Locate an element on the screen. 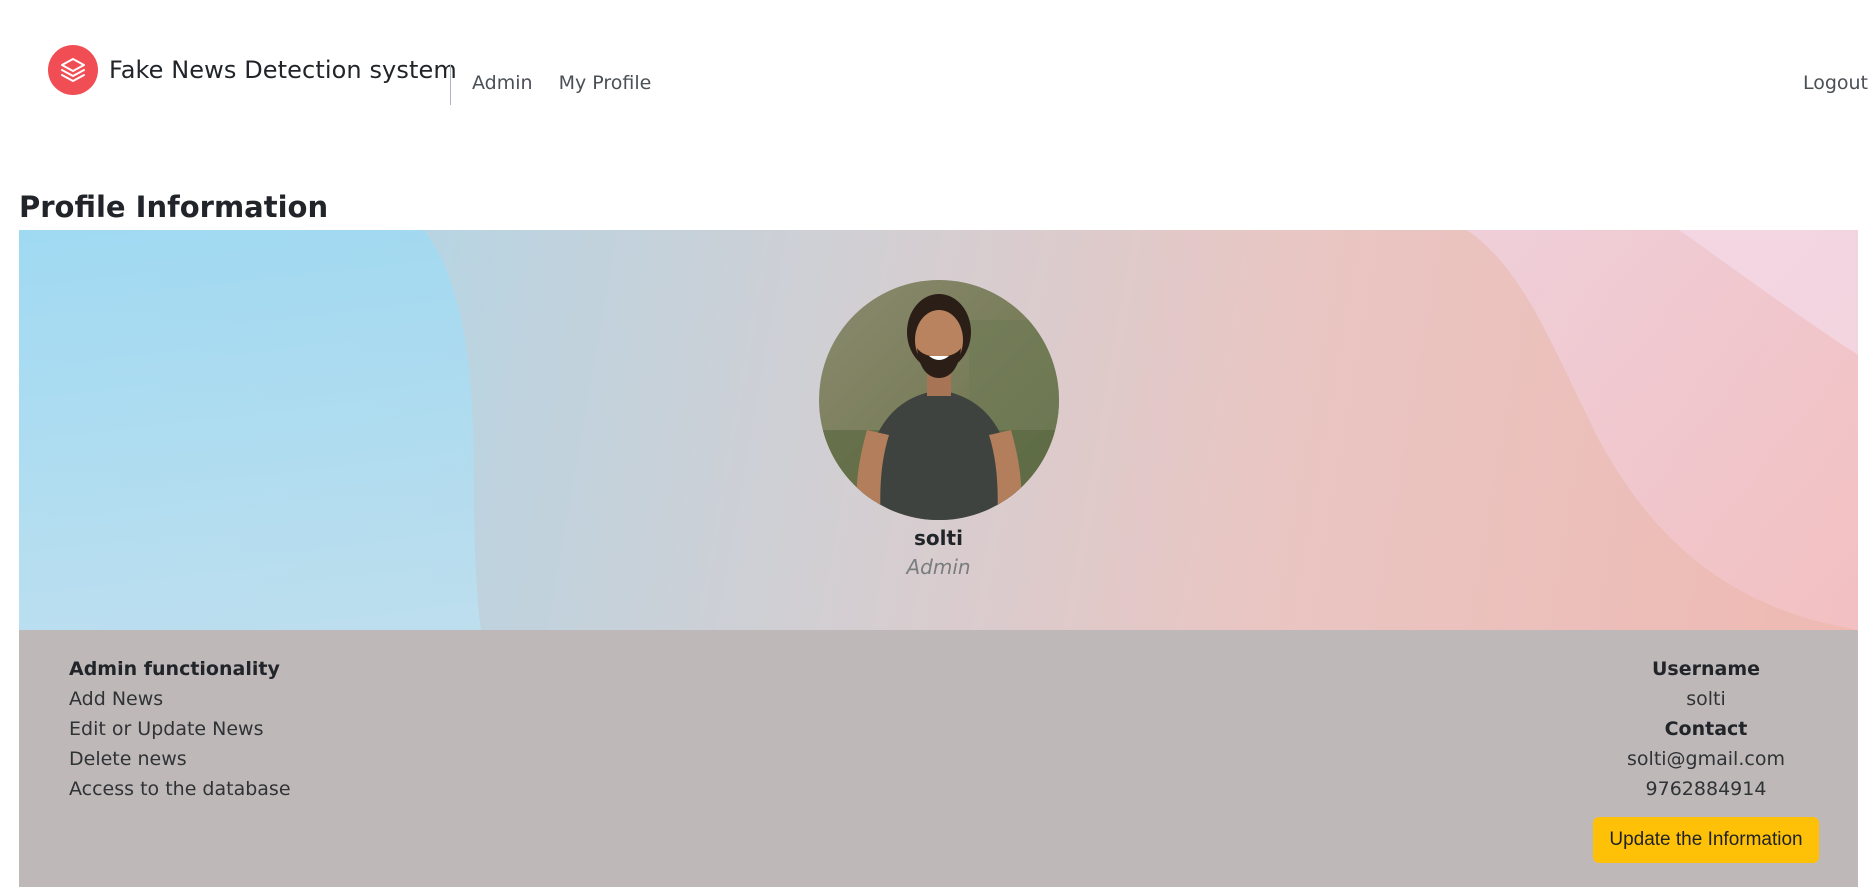 This screenshot has width=1872, height=887. admin-functionality-heading: Admin functionality is located at coordinates (174, 669).